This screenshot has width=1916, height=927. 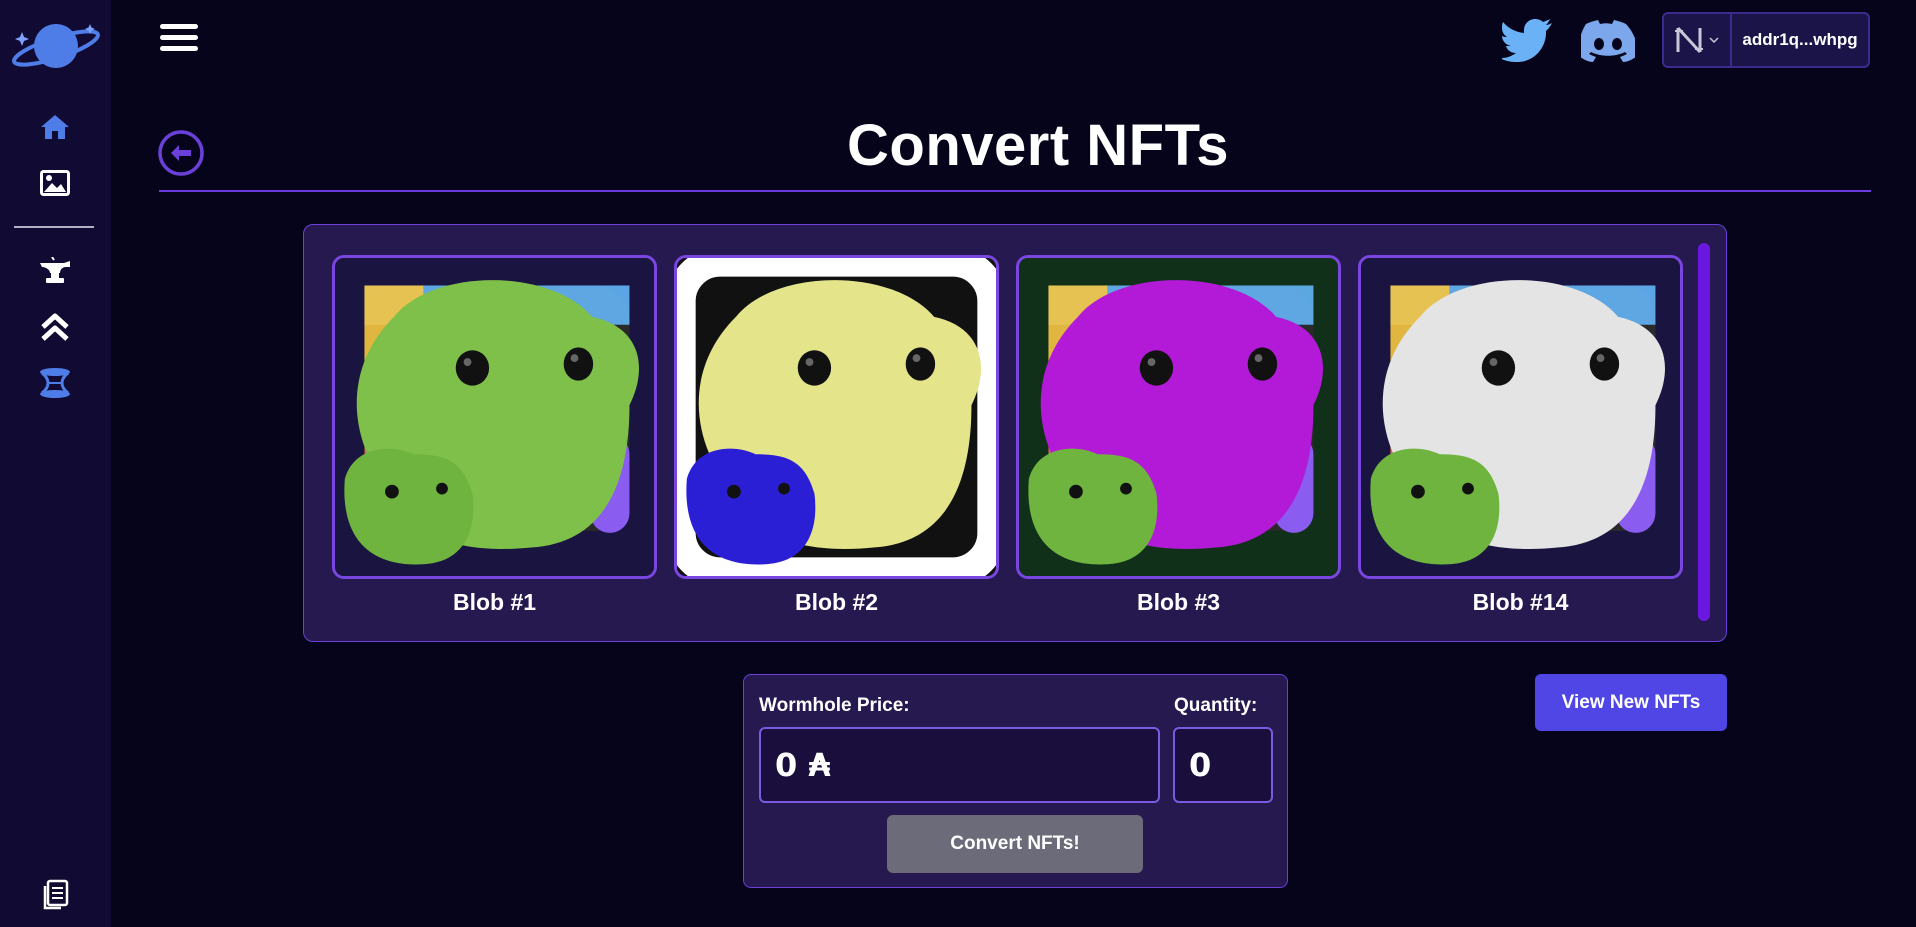 I want to click on nft-name: Blob #14, so click(x=1520, y=602).